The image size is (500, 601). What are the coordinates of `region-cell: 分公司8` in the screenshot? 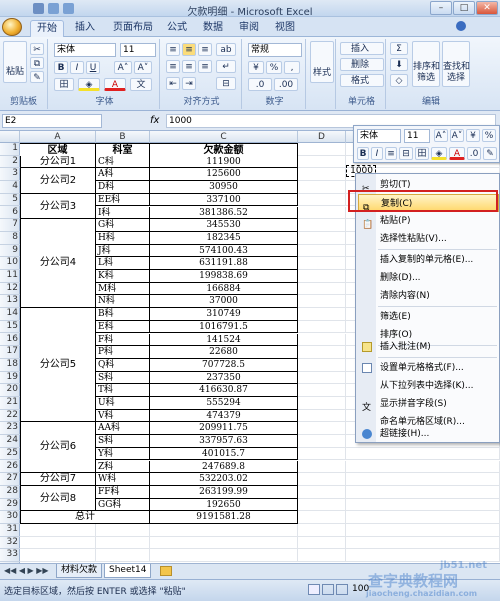 It's located at (58, 498).